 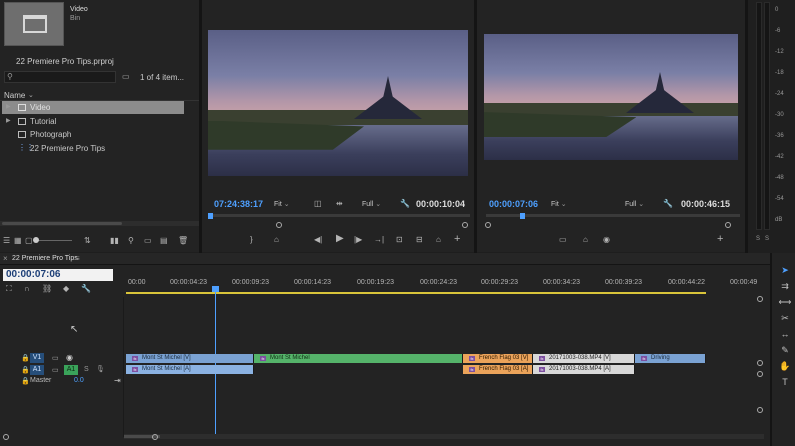 What do you see at coordinates (29, 241) in the screenshot?
I see `freeform-view-icon: ▢` at bounding box center [29, 241].